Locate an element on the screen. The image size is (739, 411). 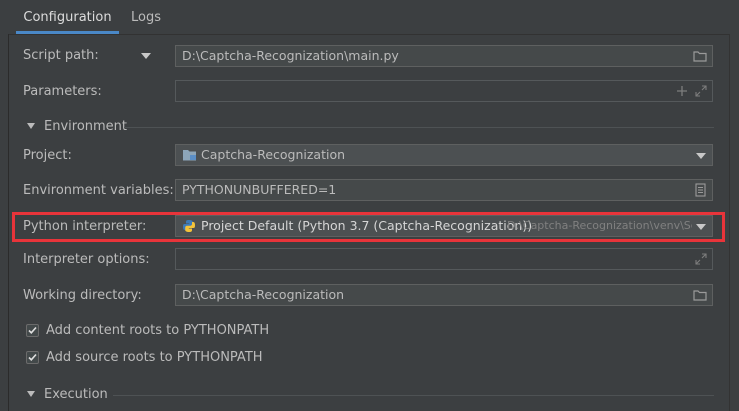
tab-logs: Logs is located at coordinates (146, 17).